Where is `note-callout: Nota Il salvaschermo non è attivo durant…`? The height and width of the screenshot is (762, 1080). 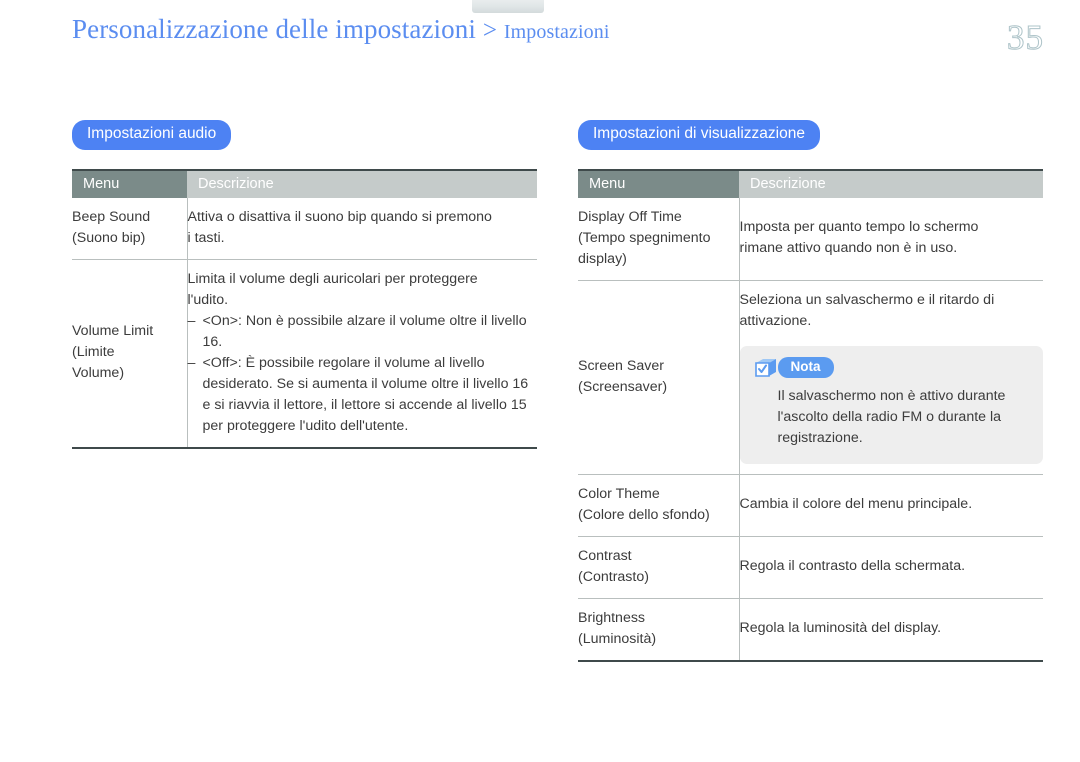
note-callout: Nota Il salvaschermo non è attivo durant… is located at coordinates (891, 404).